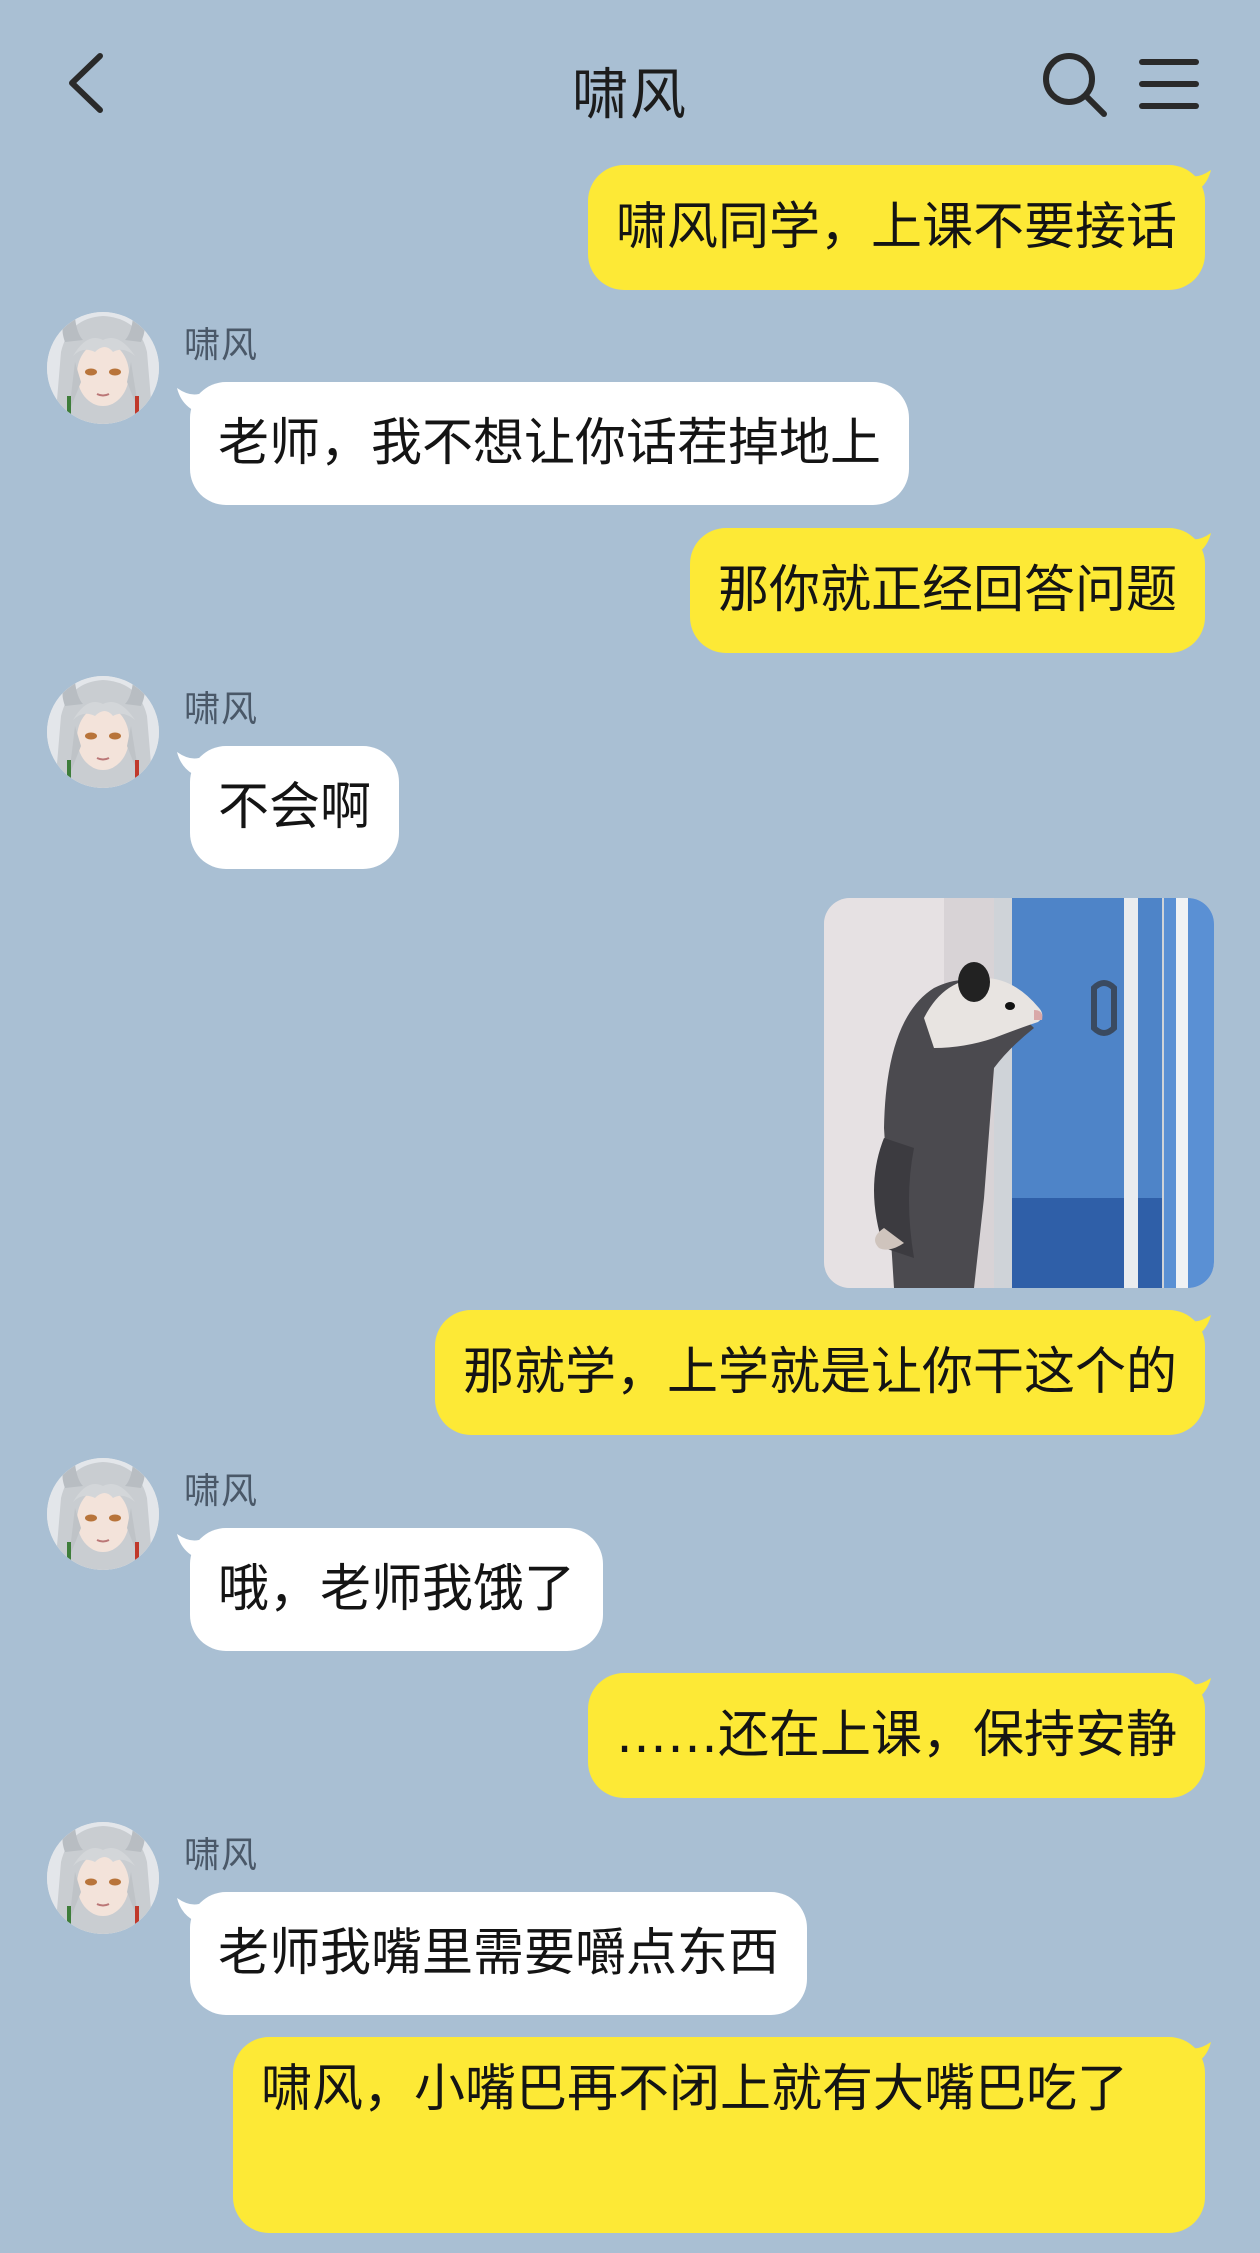 This screenshot has height=2253, width=1260. I want to click on incoming-message-bubble: 不会啊, so click(295, 807).